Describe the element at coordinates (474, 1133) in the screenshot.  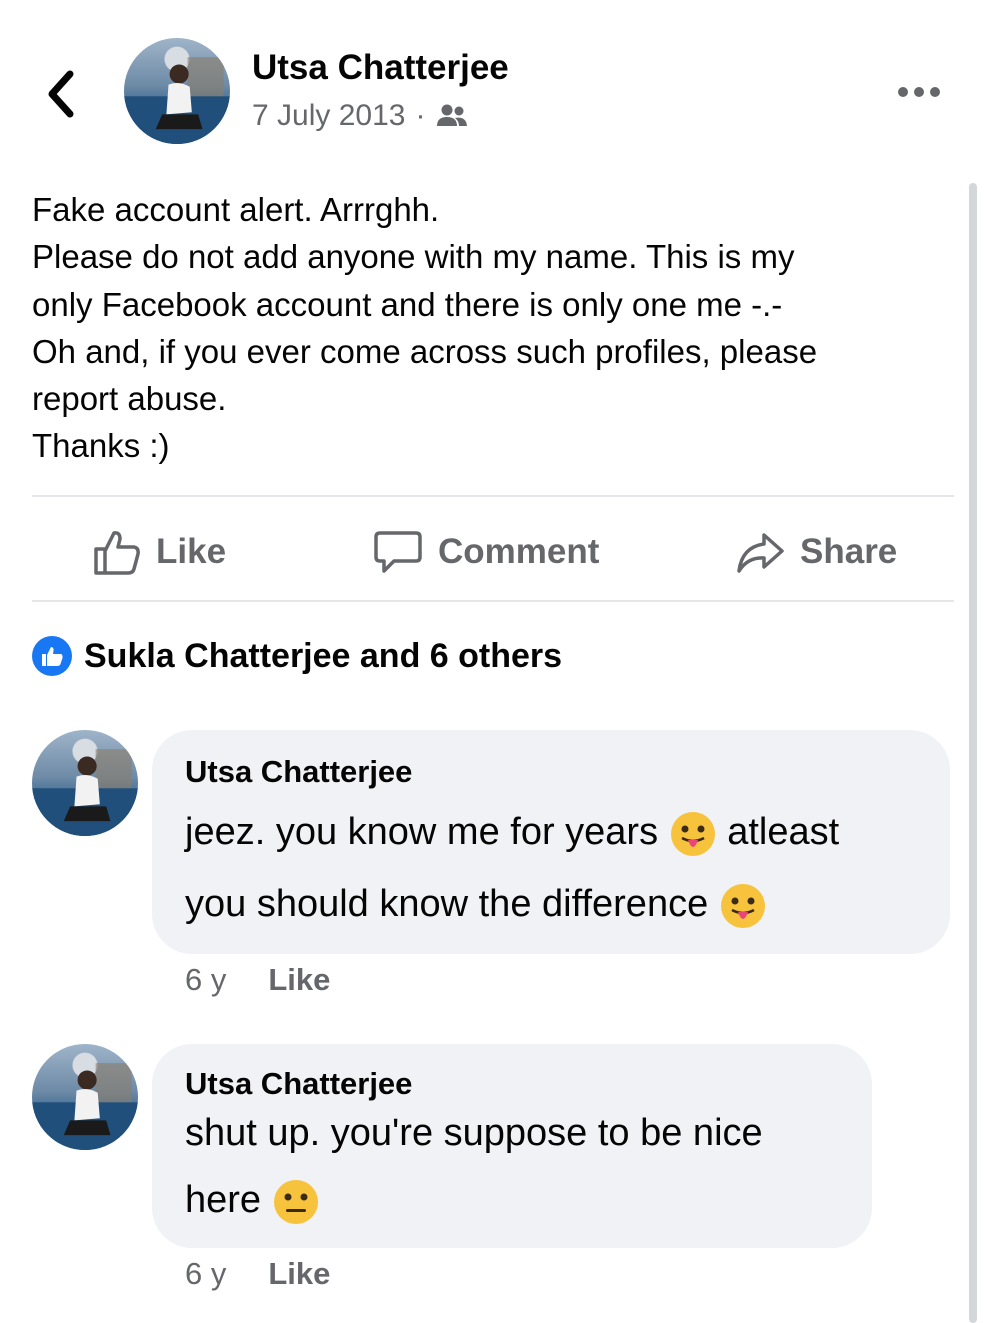
I see `comment-text-line: shut up. you're suppose to be nice` at that location.